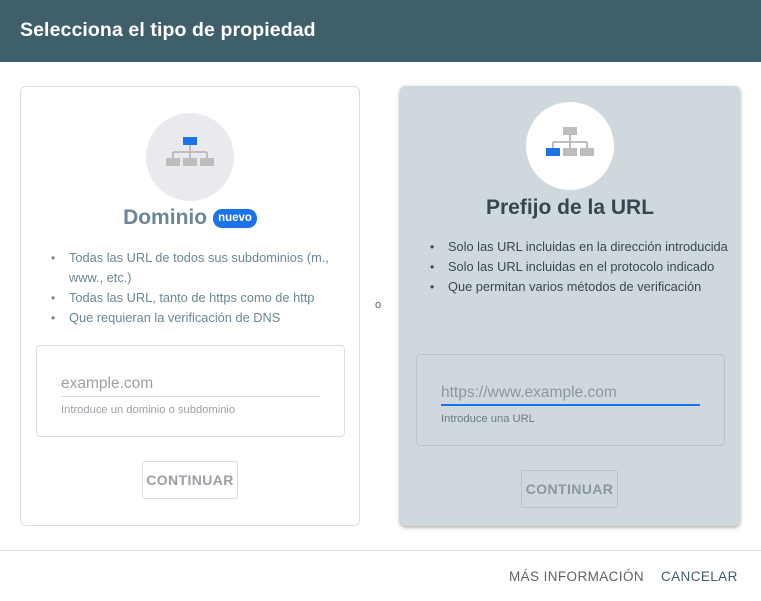 Image resolution: width=761 pixels, height=601 pixels. What do you see at coordinates (190, 480) in the screenshot?
I see `domain-continue-button: CONTINUAR` at bounding box center [190, 480].